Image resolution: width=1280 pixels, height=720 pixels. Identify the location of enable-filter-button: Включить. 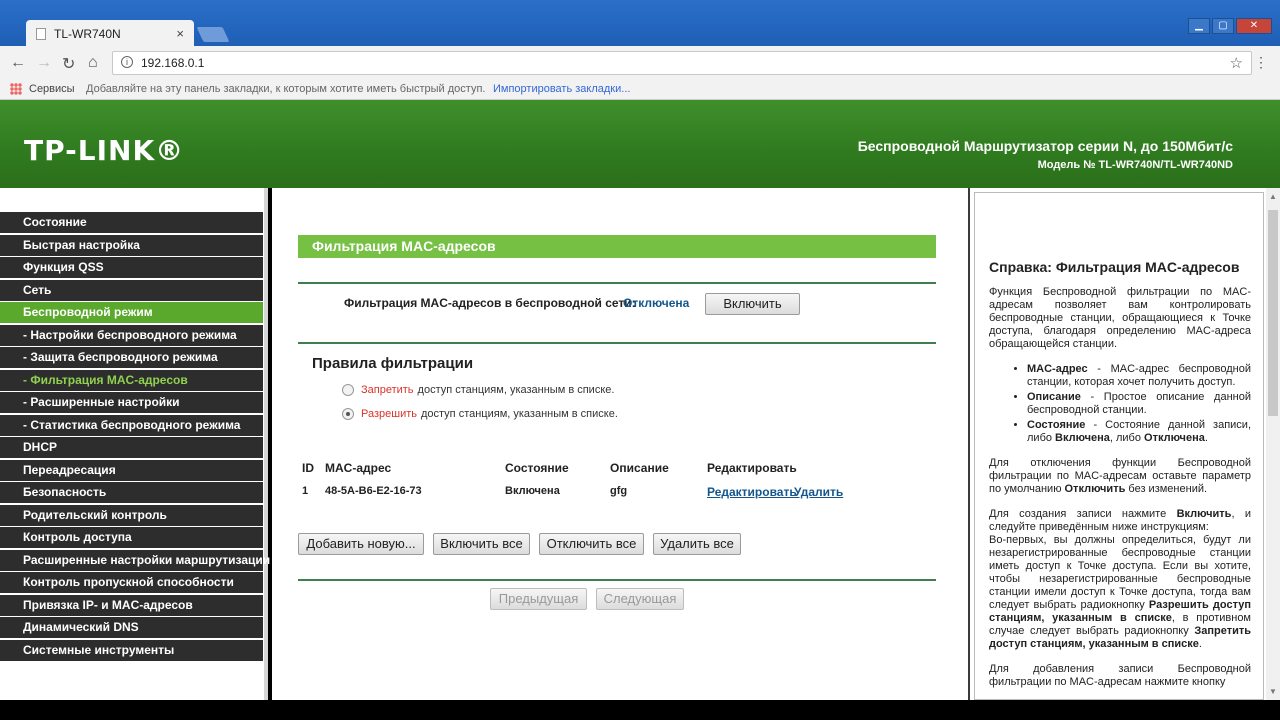
(752, 304).